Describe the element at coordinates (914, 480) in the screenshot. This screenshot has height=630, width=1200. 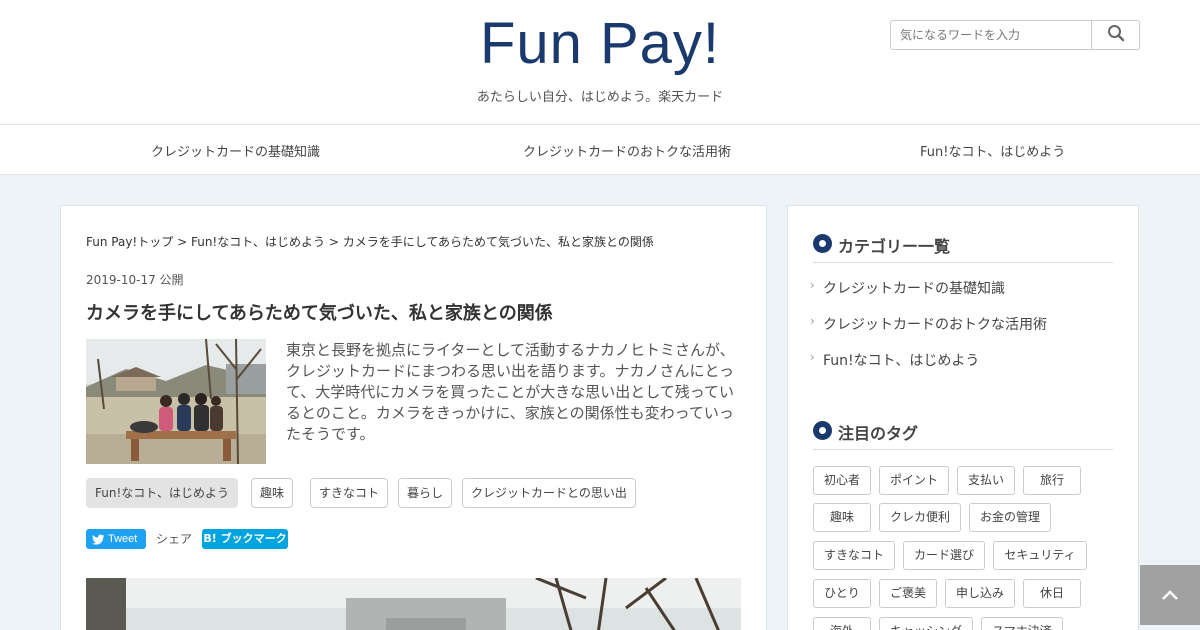
I see `tag-cloud-item: ポイント` at that location.